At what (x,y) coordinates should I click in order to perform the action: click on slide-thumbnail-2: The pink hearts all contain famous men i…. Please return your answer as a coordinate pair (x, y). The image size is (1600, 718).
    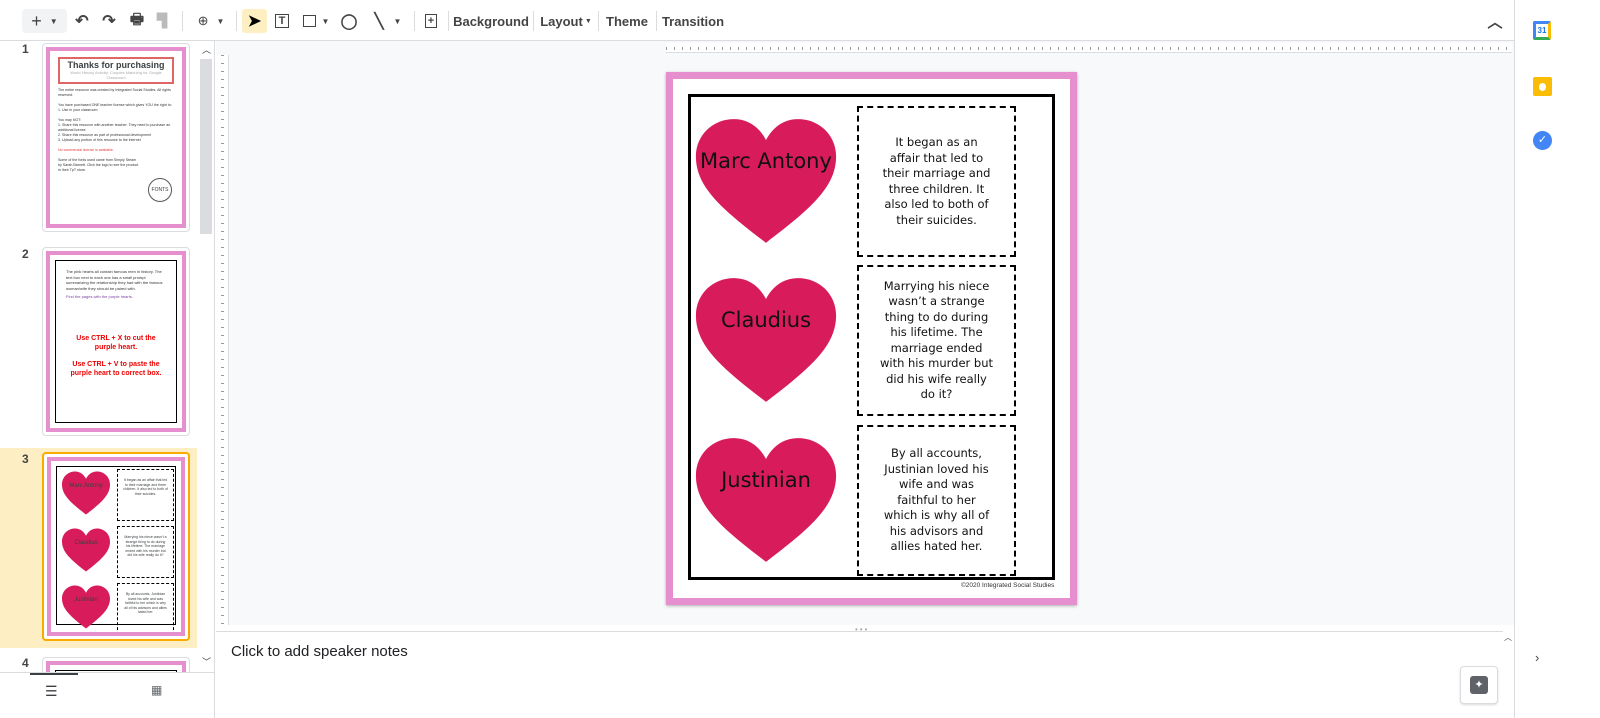
    Looking at the image, I should click on (116, 341).